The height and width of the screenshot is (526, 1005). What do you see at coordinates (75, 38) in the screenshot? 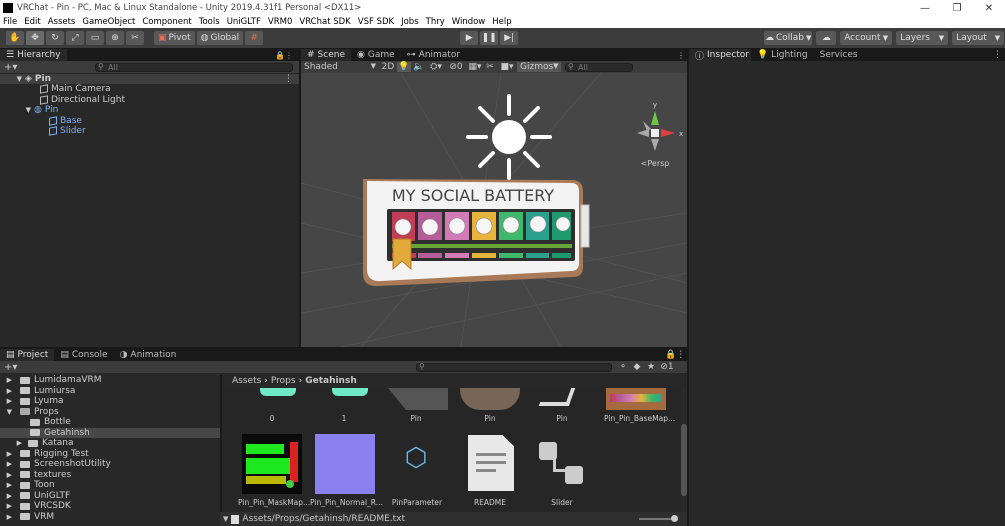
I see `scale-tool-icon: ⤢` at bounding box center [75, 38].